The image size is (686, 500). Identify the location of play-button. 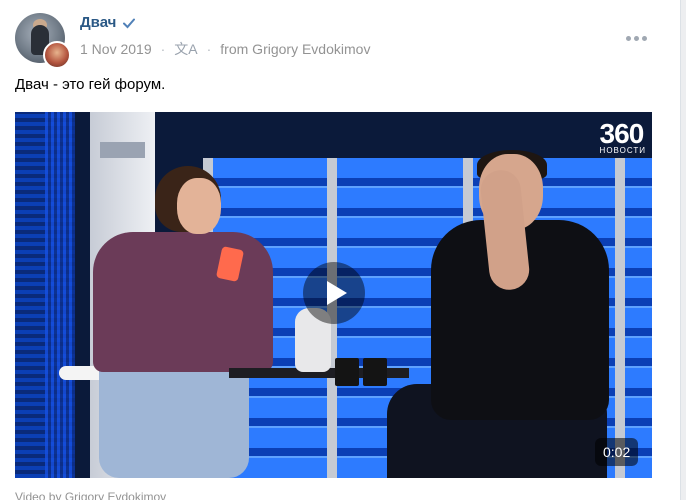
(334, 293).